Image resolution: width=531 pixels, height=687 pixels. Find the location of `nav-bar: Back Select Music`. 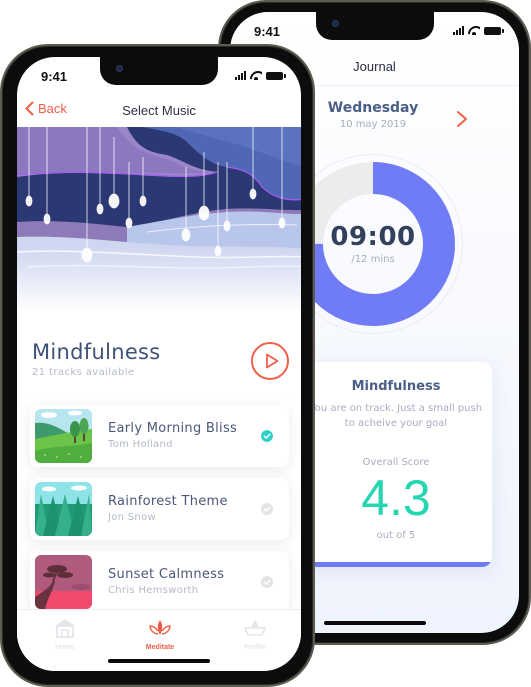

nav-bar: Back Select Music is located at coordinates (159, 112).